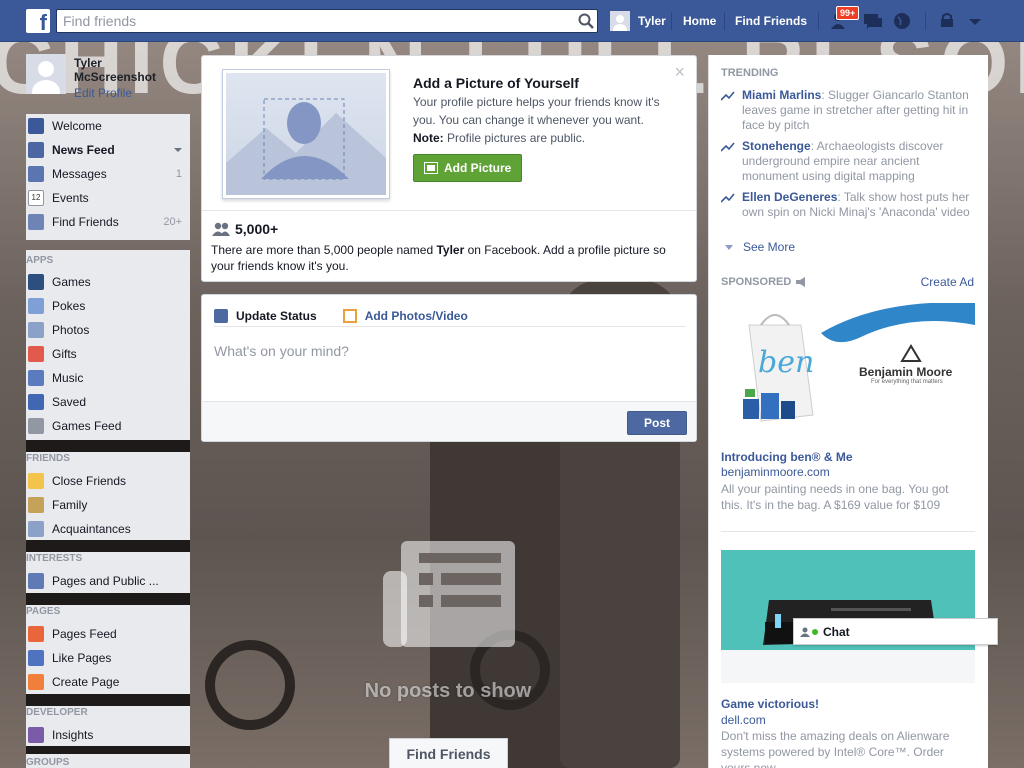 Image resolution: width=1024 pixels, height=768 pixels. What do you see at coordinates (405, 315) in the screenshot?
I see `tab-add-photos: Add Photos/Video` at bounding box center [405, 315].